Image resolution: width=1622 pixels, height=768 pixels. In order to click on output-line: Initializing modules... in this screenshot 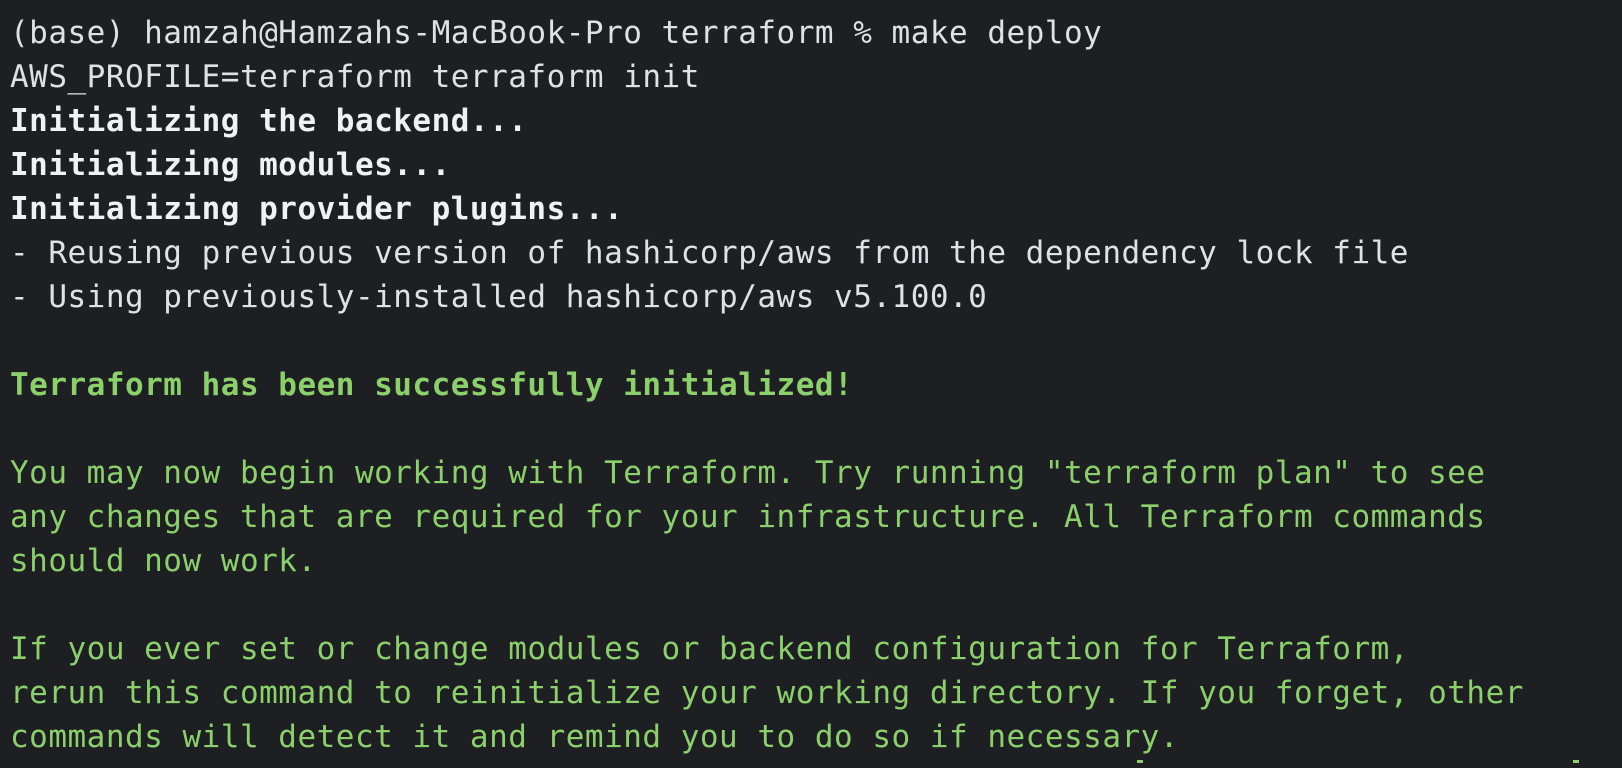, I will do `click(230, 165)`.